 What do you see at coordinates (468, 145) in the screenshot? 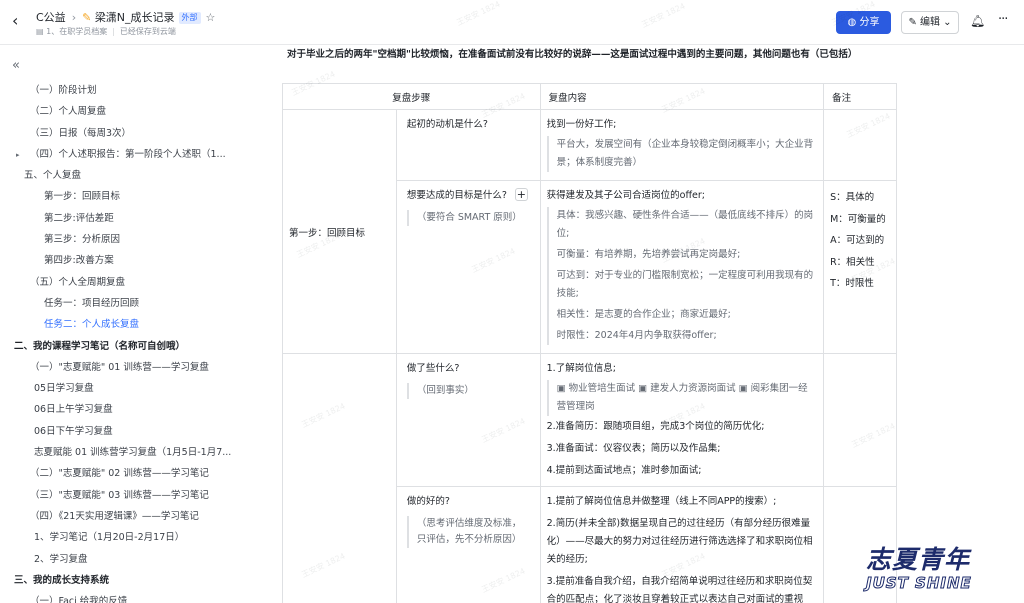
I see `question-cell: 起初的动机是什么?` at bounding box center [468, 145].